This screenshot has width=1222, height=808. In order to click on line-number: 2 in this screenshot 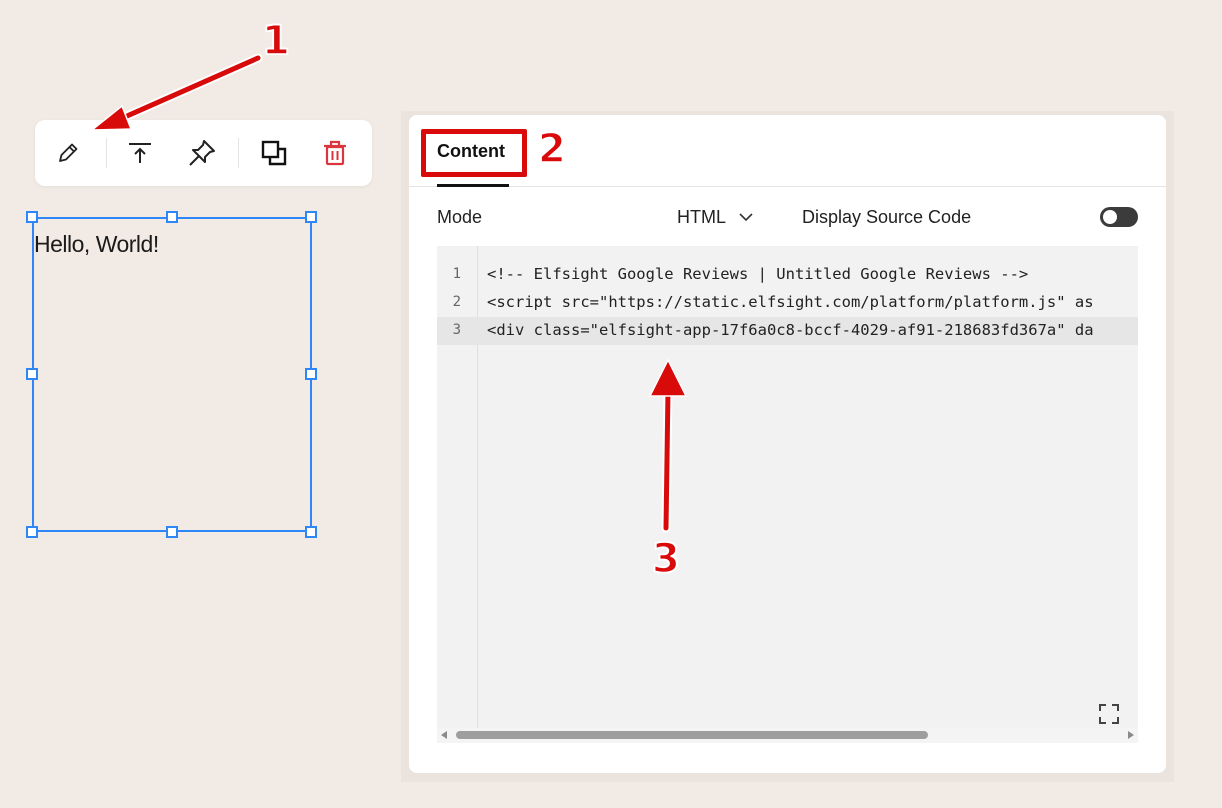, I will do `click(456, 302)`.